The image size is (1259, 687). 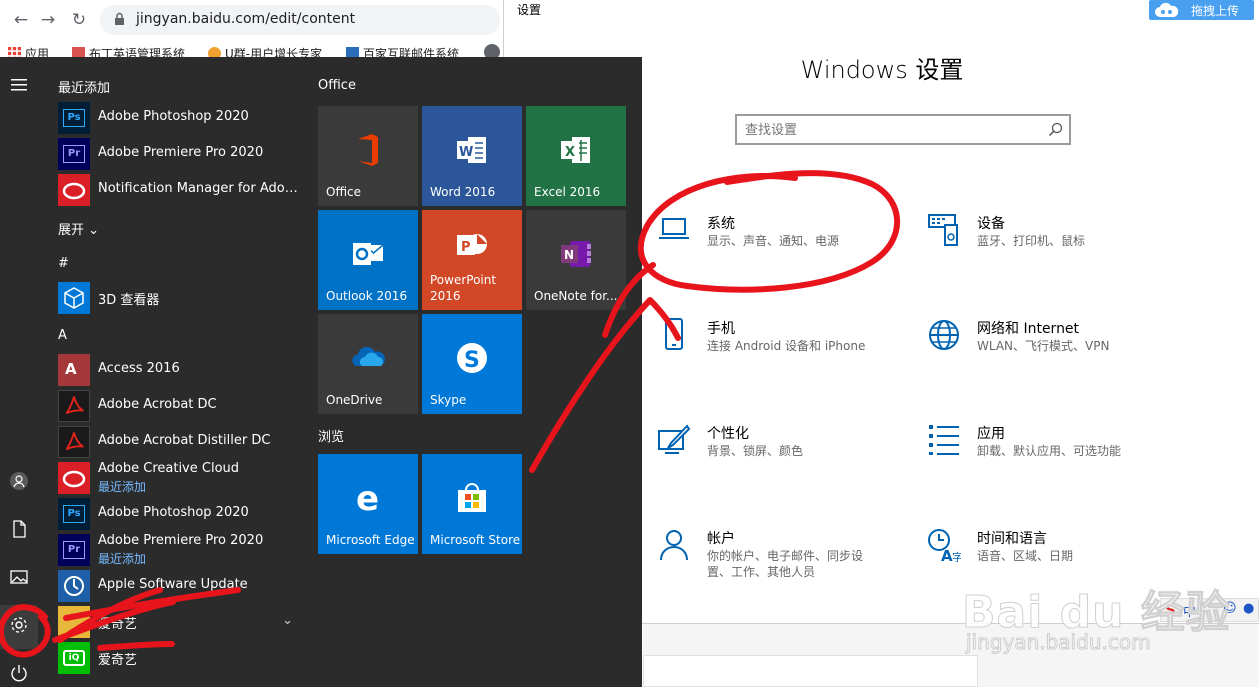 What do you see at coordinates (777, 358) in the screenshot?
I see `category-phone: 手机 连接 Android 设备和 iPhone` at bounding box center [777, 358].